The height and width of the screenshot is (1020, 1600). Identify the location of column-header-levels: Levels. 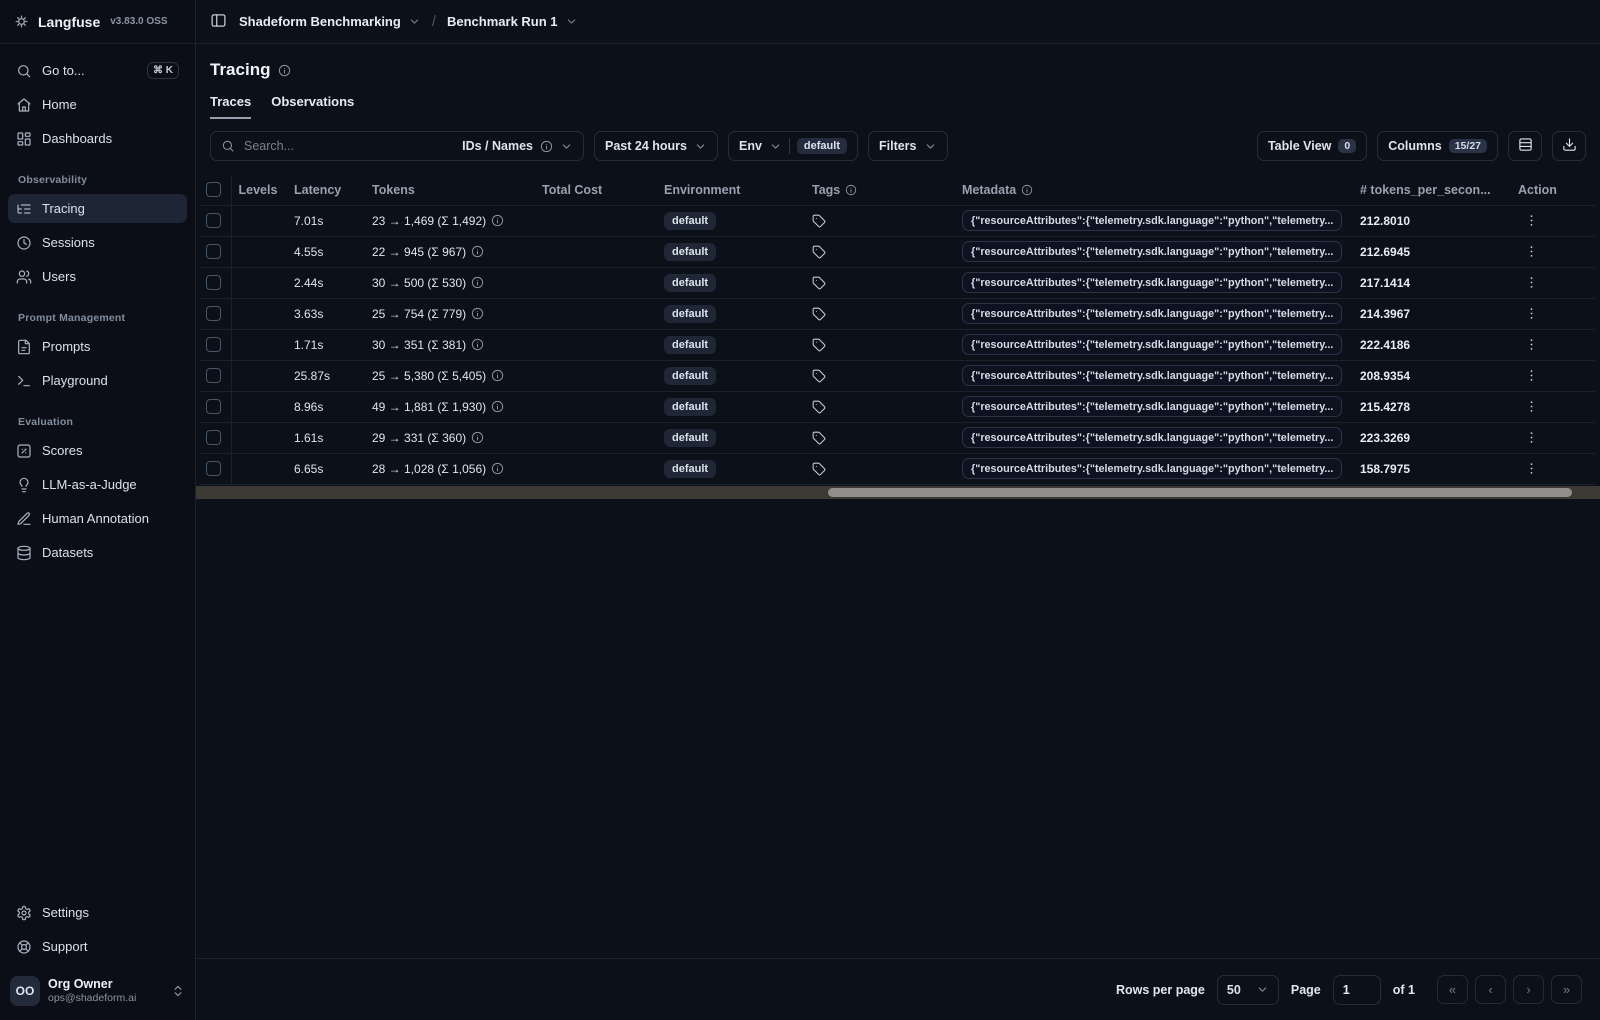
(259, 190).